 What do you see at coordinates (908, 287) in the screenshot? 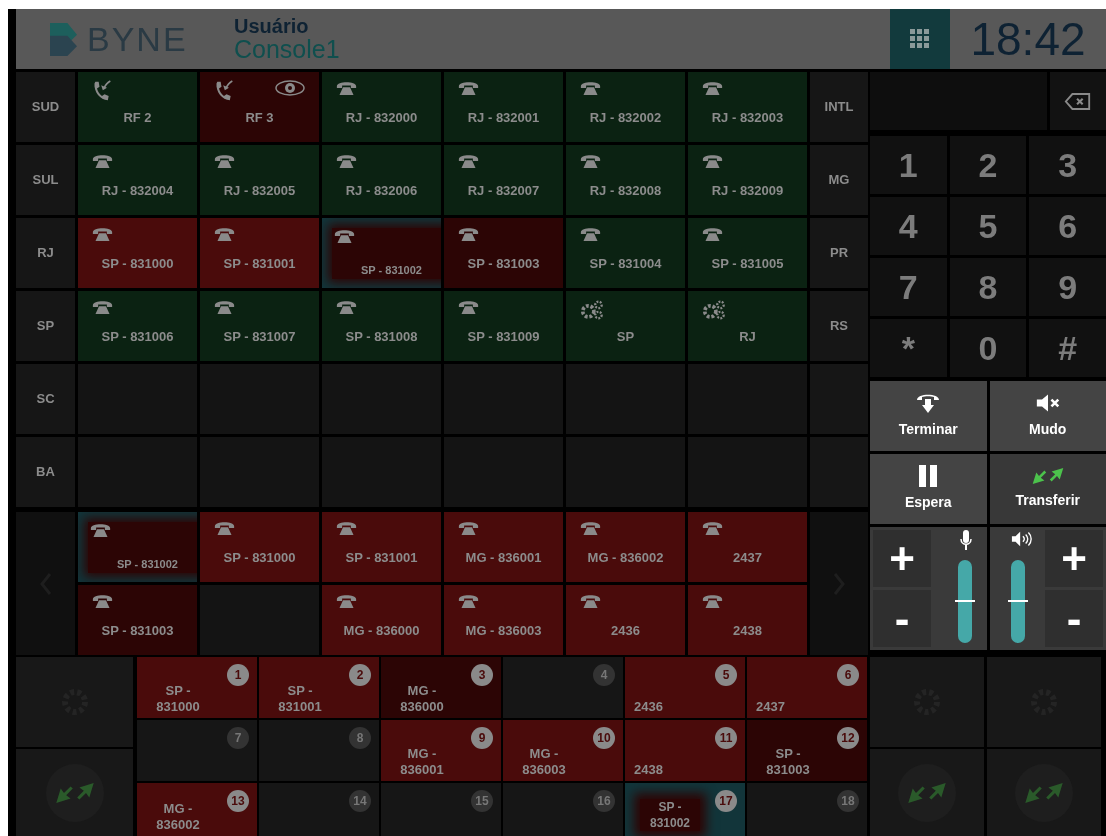
I see `dial-key: 7` at bounding box center [908, 287].